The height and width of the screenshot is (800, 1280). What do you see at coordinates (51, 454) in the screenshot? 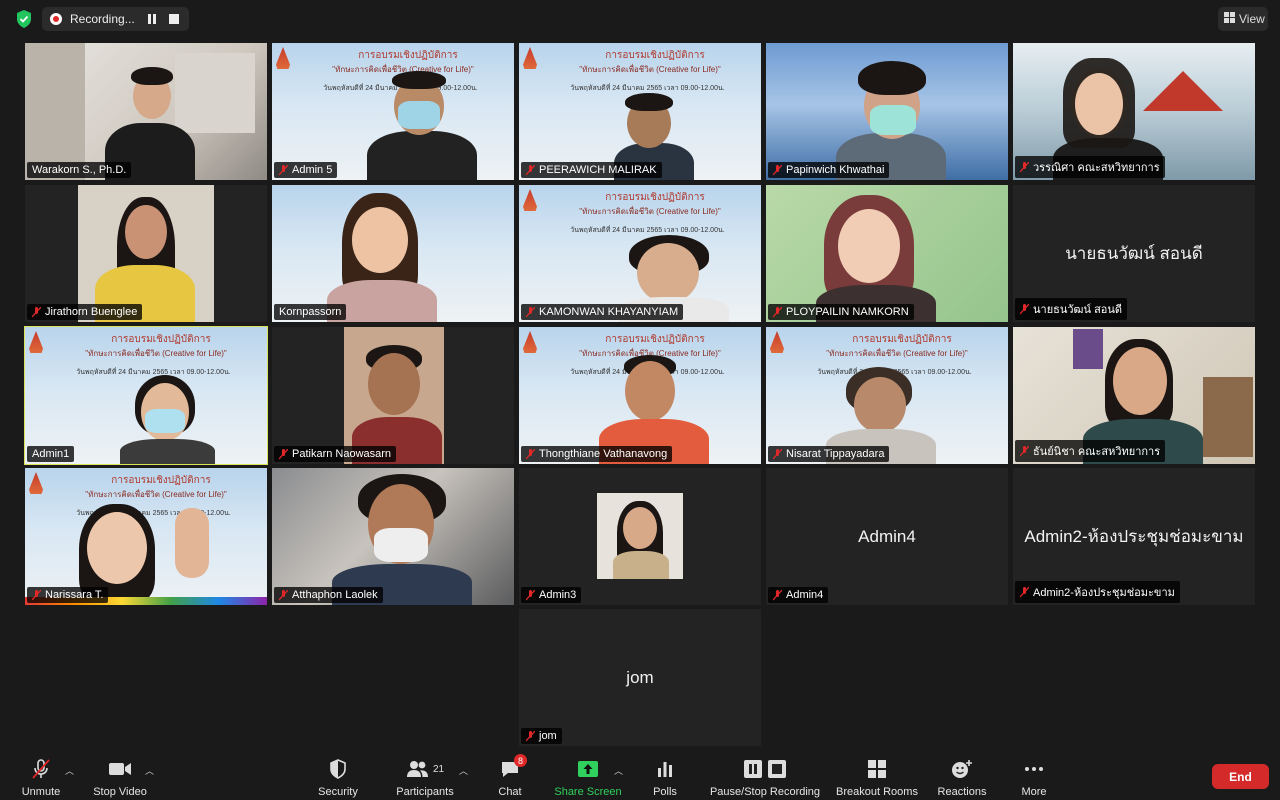
I see `participant-name: Admin1` at bounding box center [51, 454].